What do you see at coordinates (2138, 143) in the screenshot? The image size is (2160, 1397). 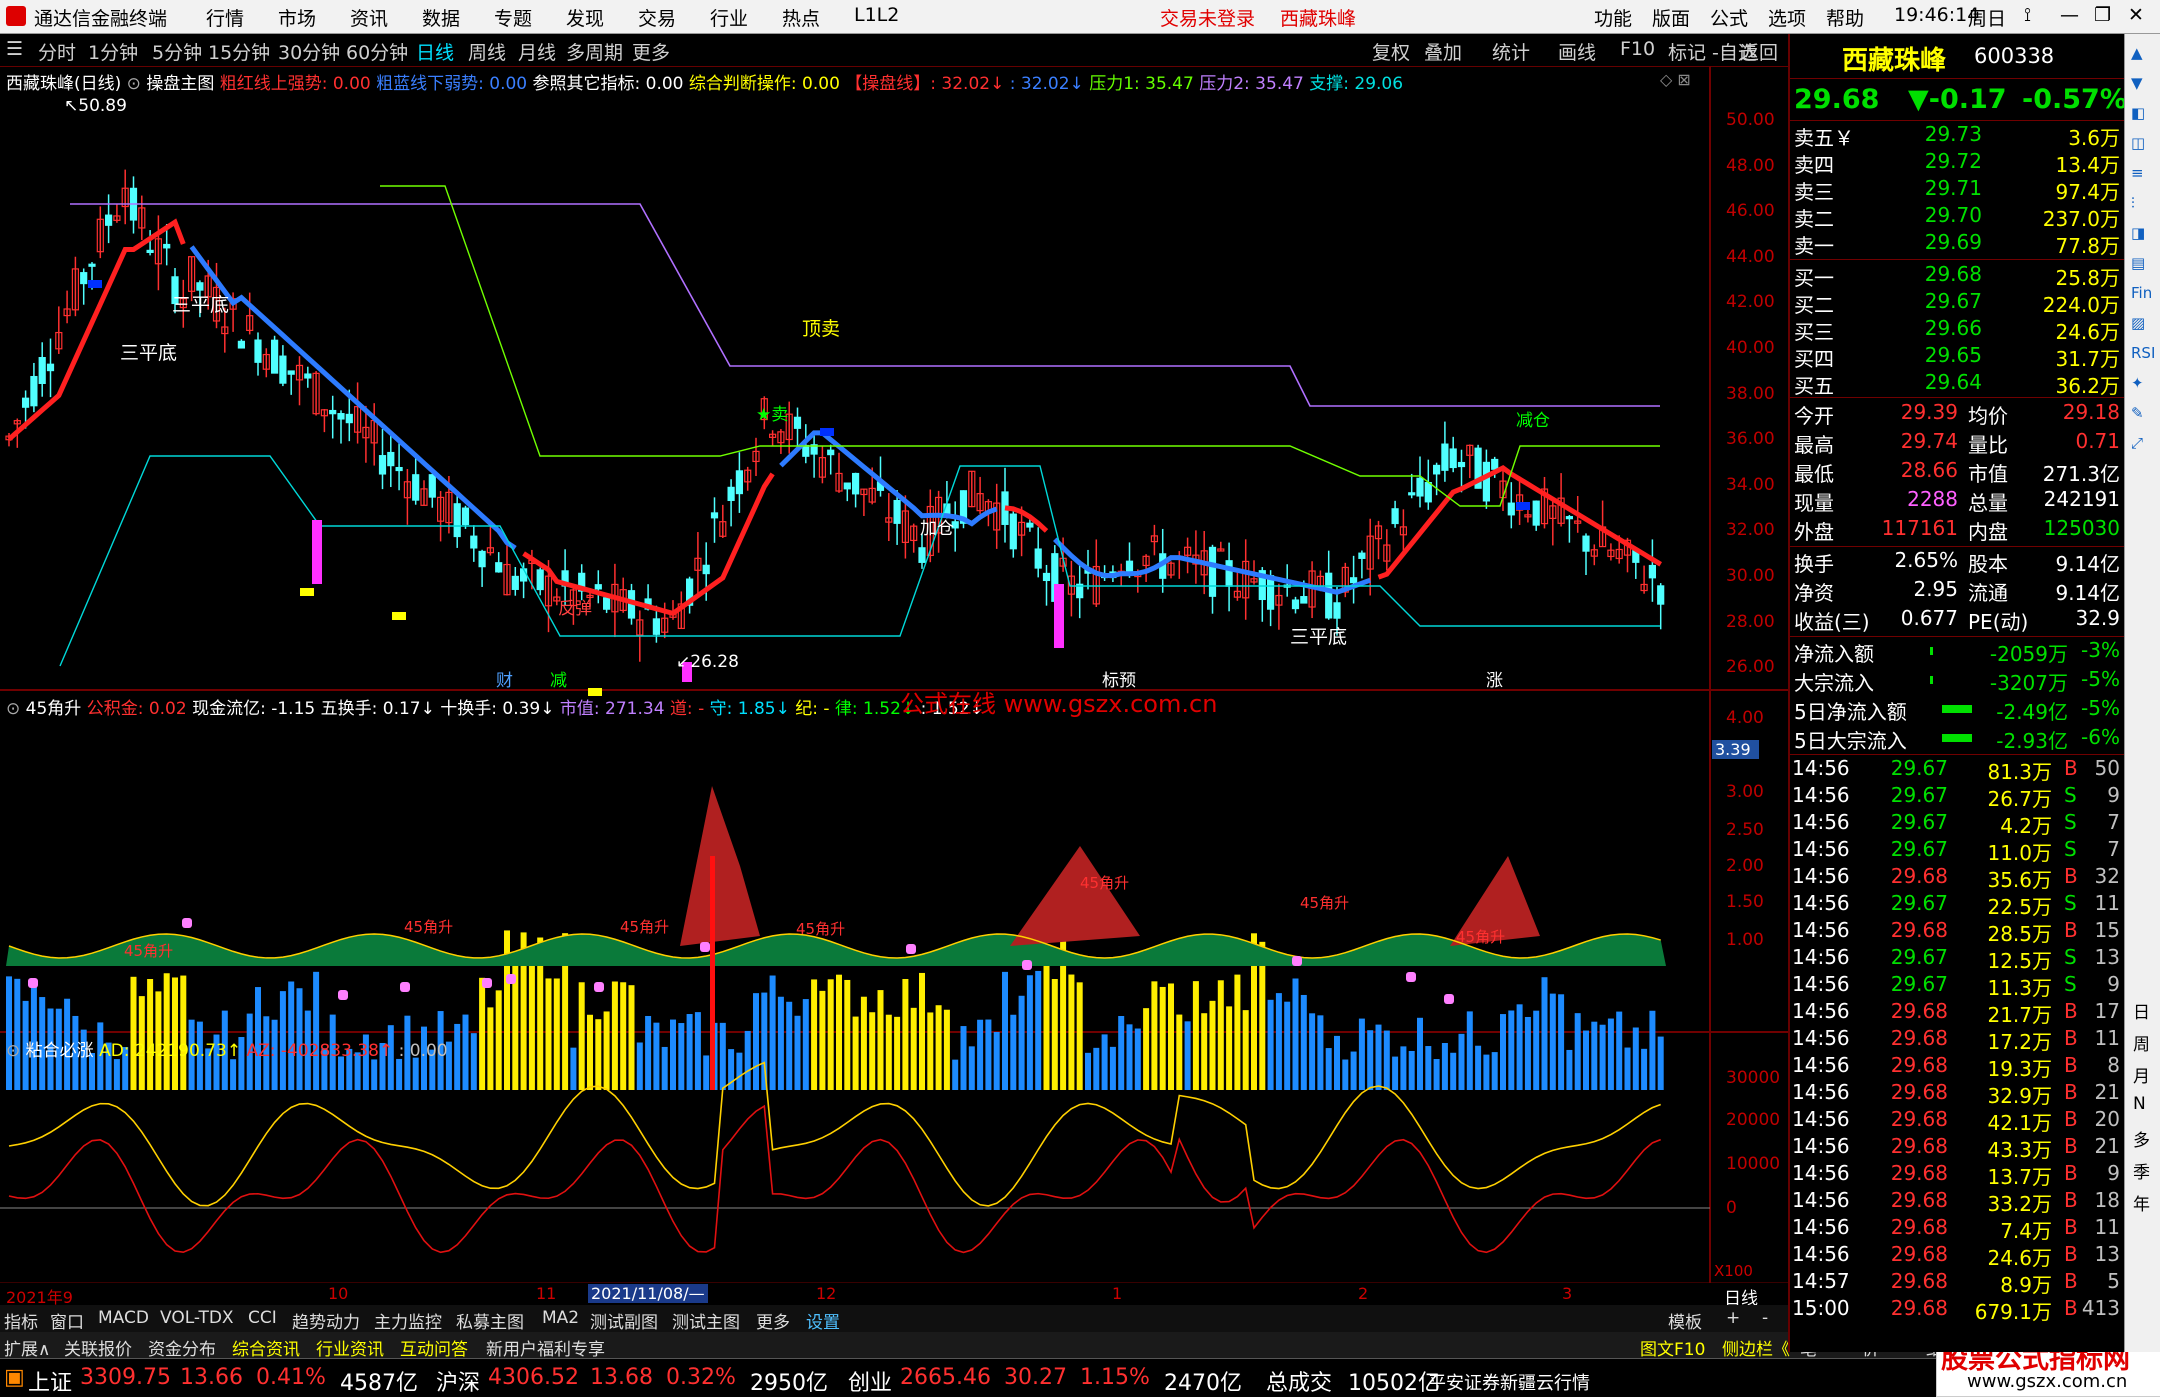 I see `sidebar-tool-icon: ◫` at bounding box center [2138, 143].